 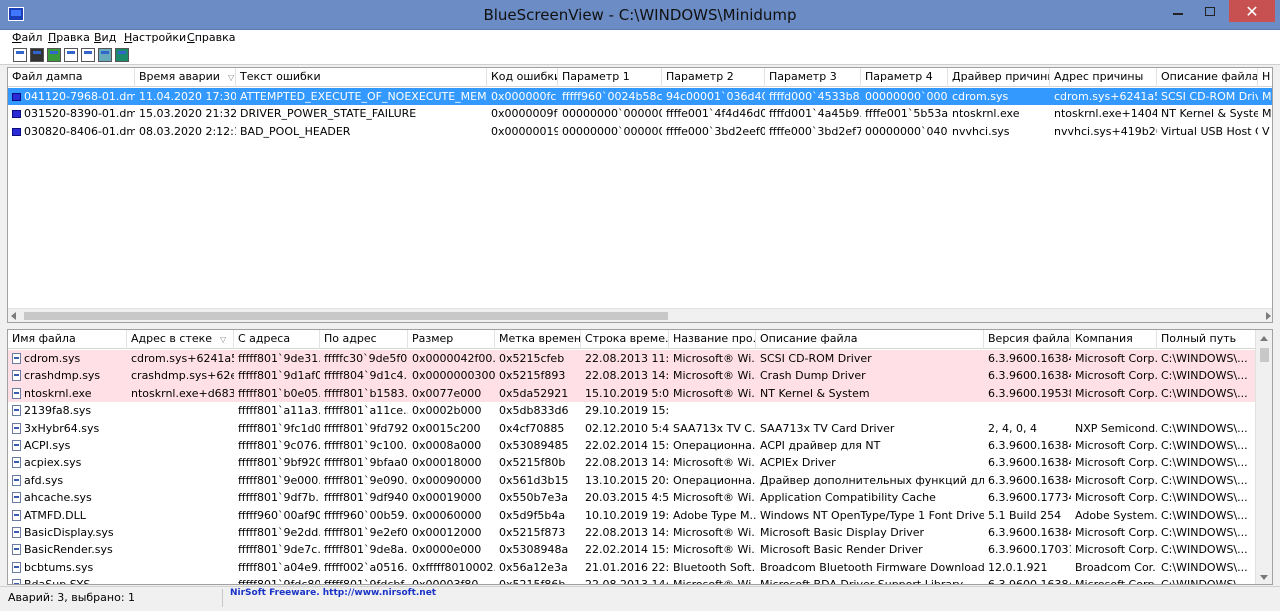 What do you see at coordinates (1178, 11) in the screenshot?
I see `minimize-button` at bounding box center [1178, 11].